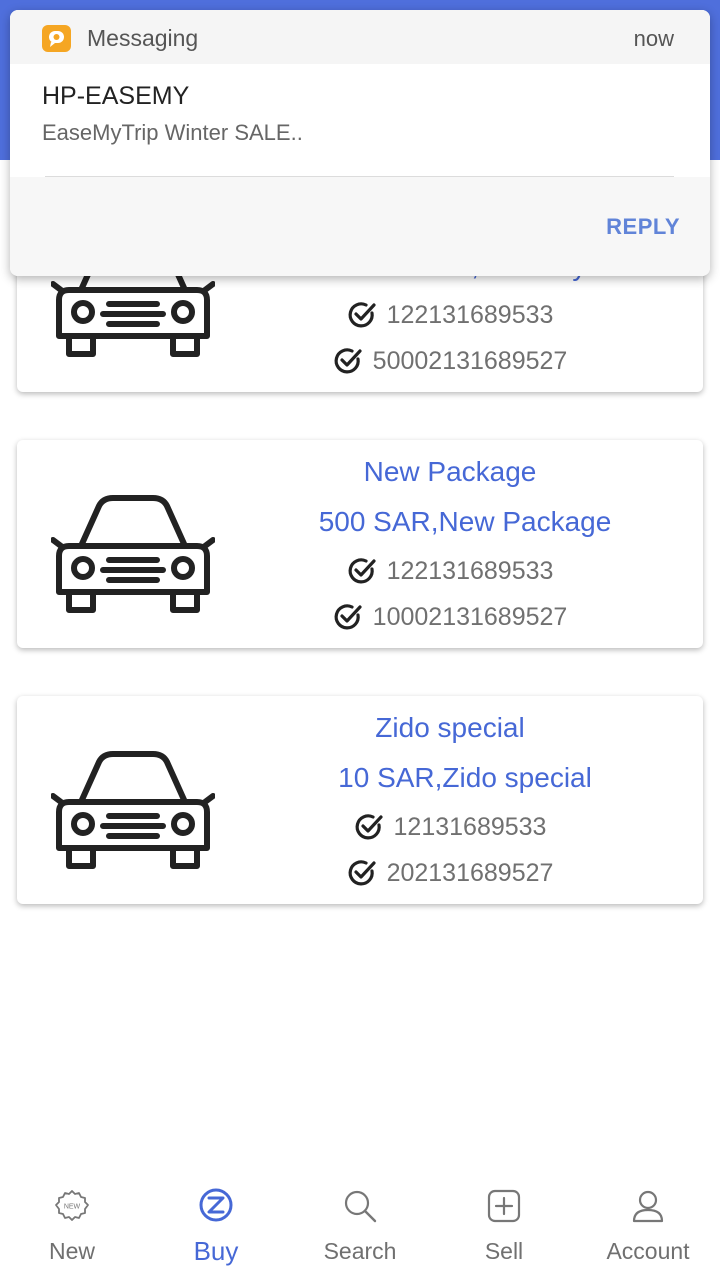 Image resolution: width=720 pixels, height=1280 pixels. What do you see at coordinates (116, 96) in the screenshot?
I see `notification-title: HP-EASEMY` at bounding box center [116, 96].